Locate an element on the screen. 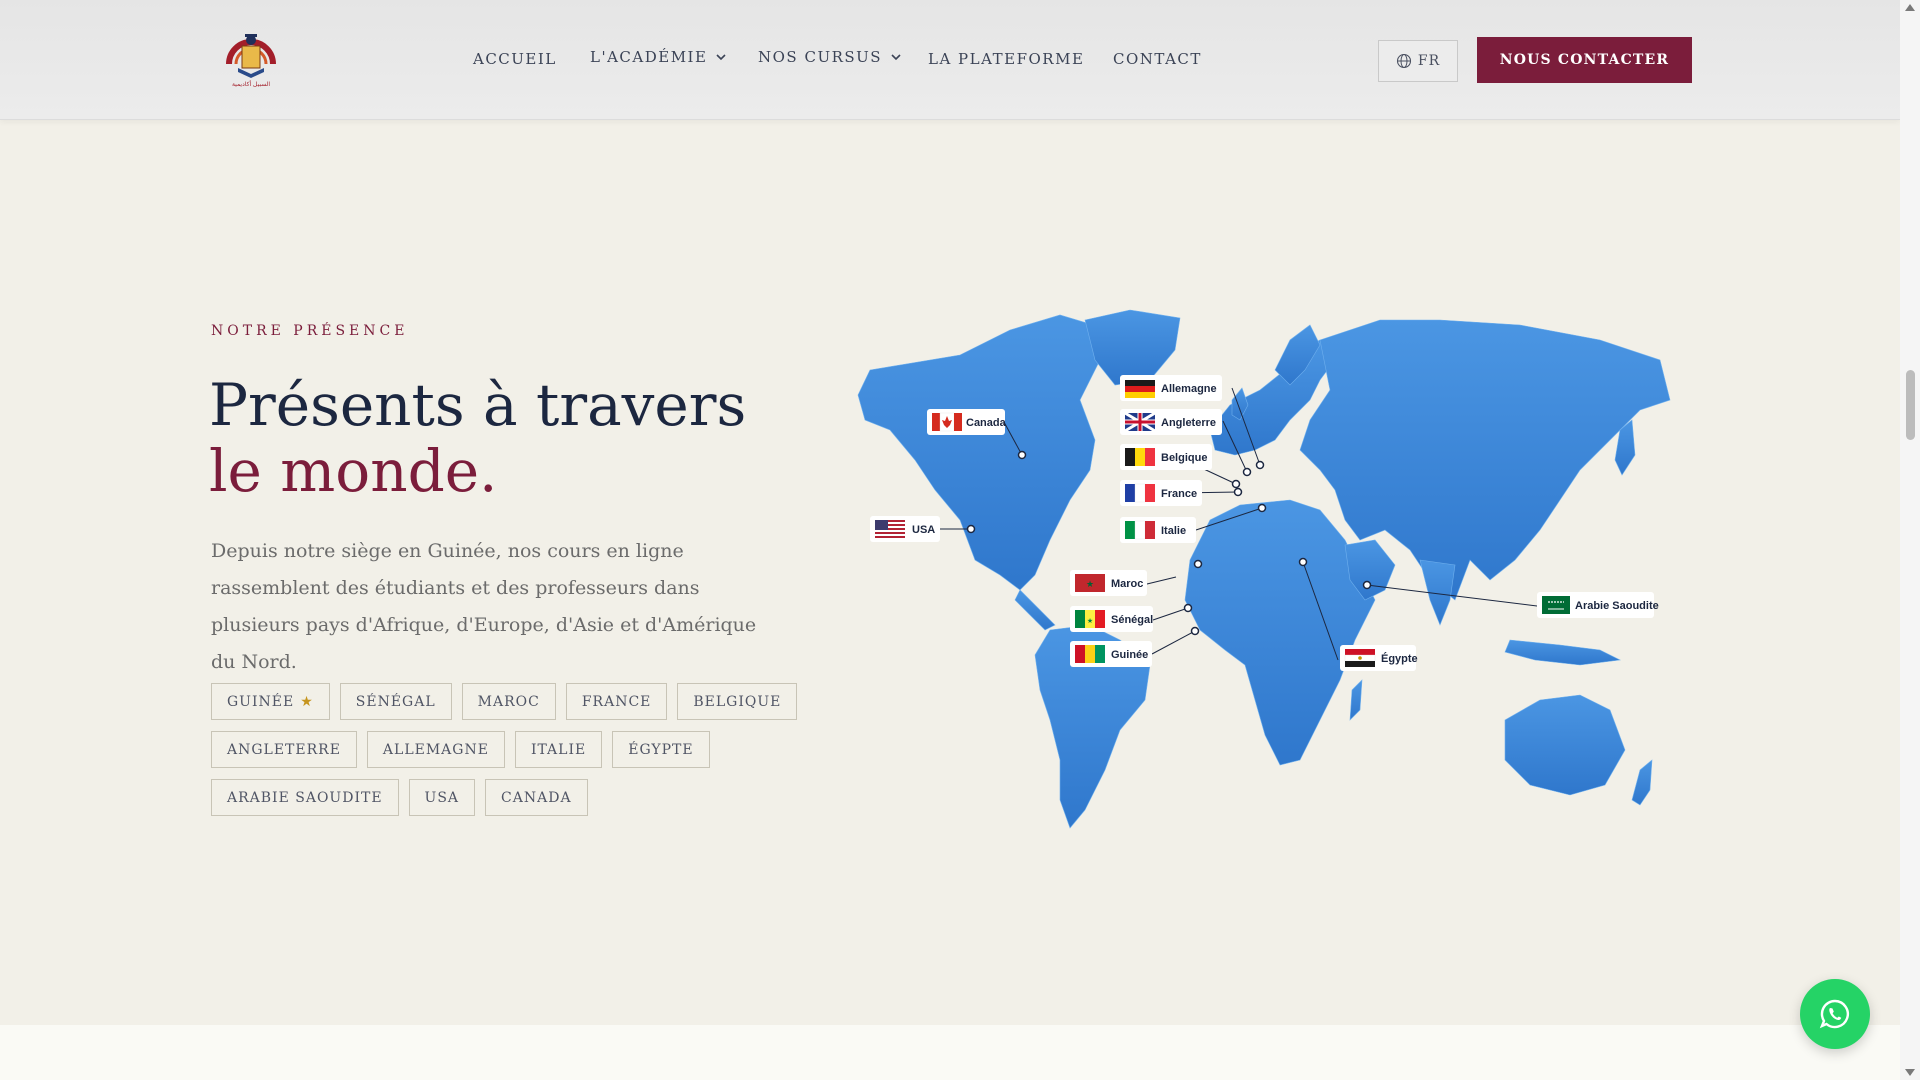 This screenshot has width=1920, height=1080. nav-plateforme: LA PLATEFORME is located at coordinates (1006, 59).